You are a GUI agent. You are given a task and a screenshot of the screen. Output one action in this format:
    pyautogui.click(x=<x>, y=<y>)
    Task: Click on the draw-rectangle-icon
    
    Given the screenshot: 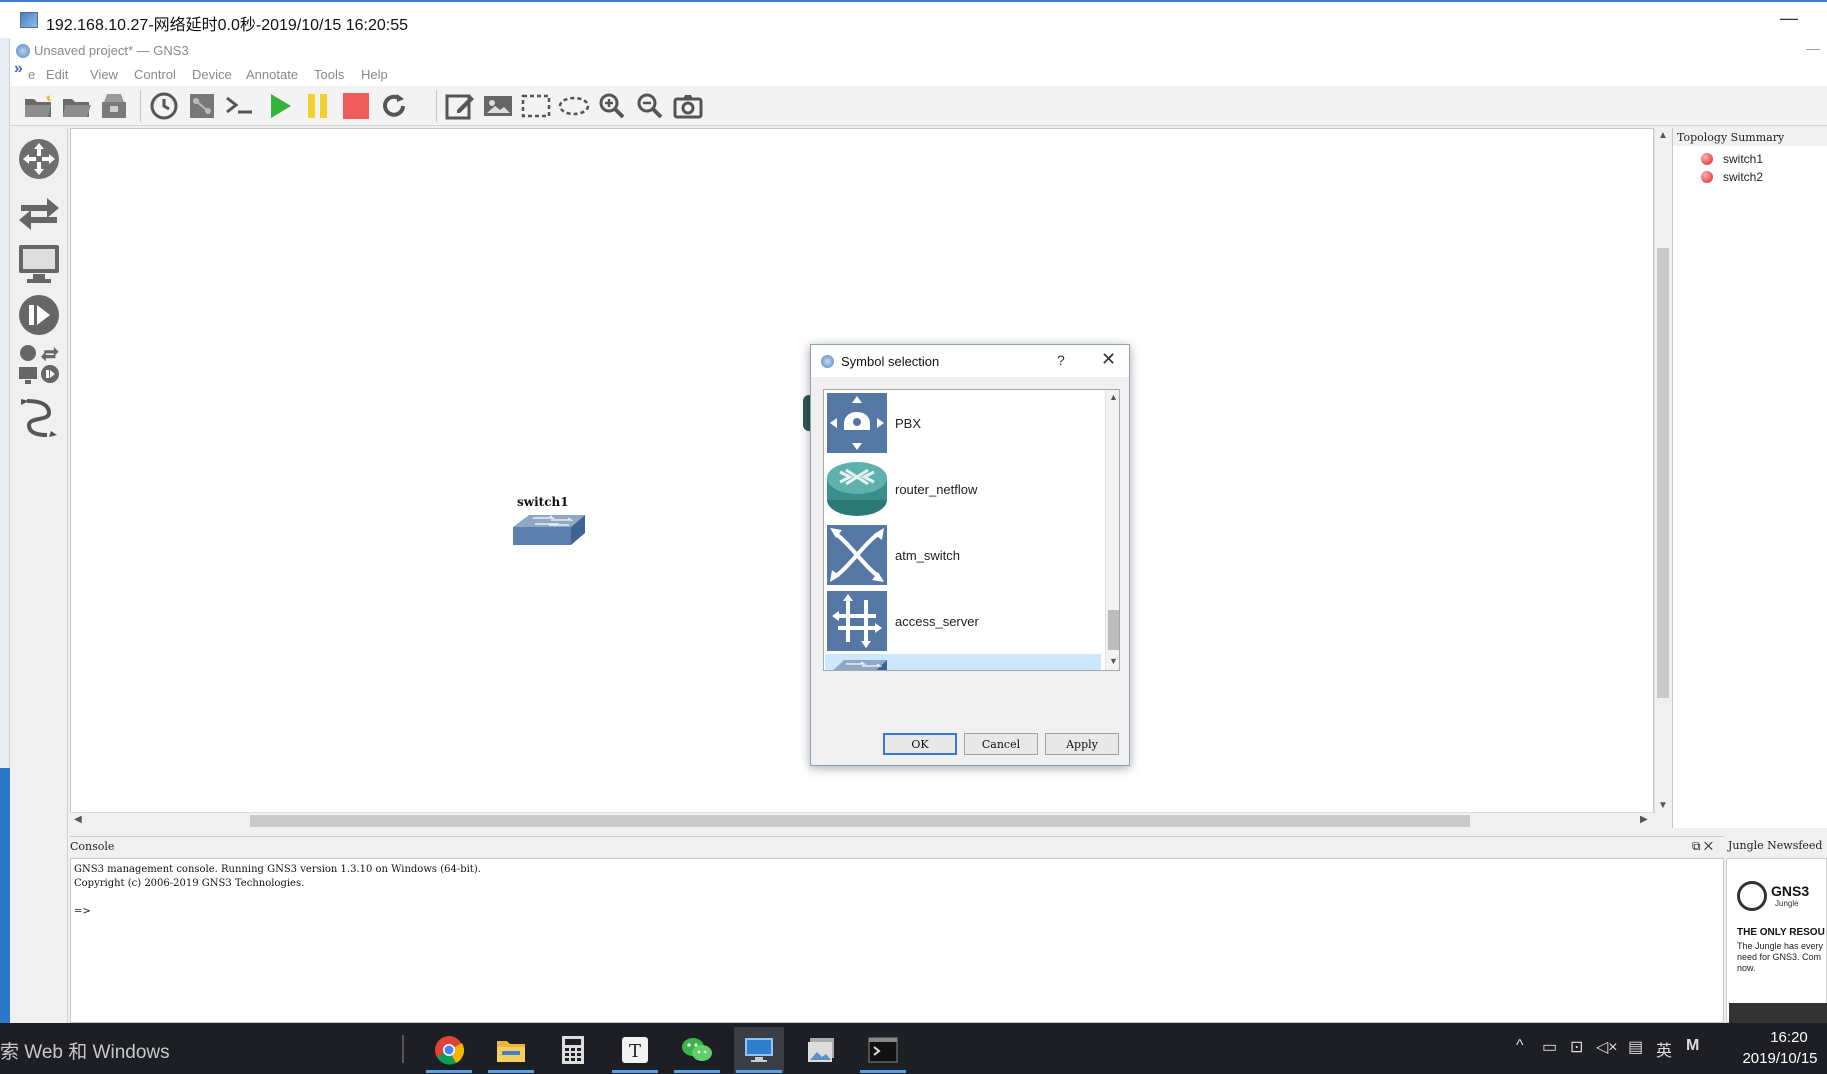 What is the action you would take?
    pyautogui.click(x=536, y=106)
    